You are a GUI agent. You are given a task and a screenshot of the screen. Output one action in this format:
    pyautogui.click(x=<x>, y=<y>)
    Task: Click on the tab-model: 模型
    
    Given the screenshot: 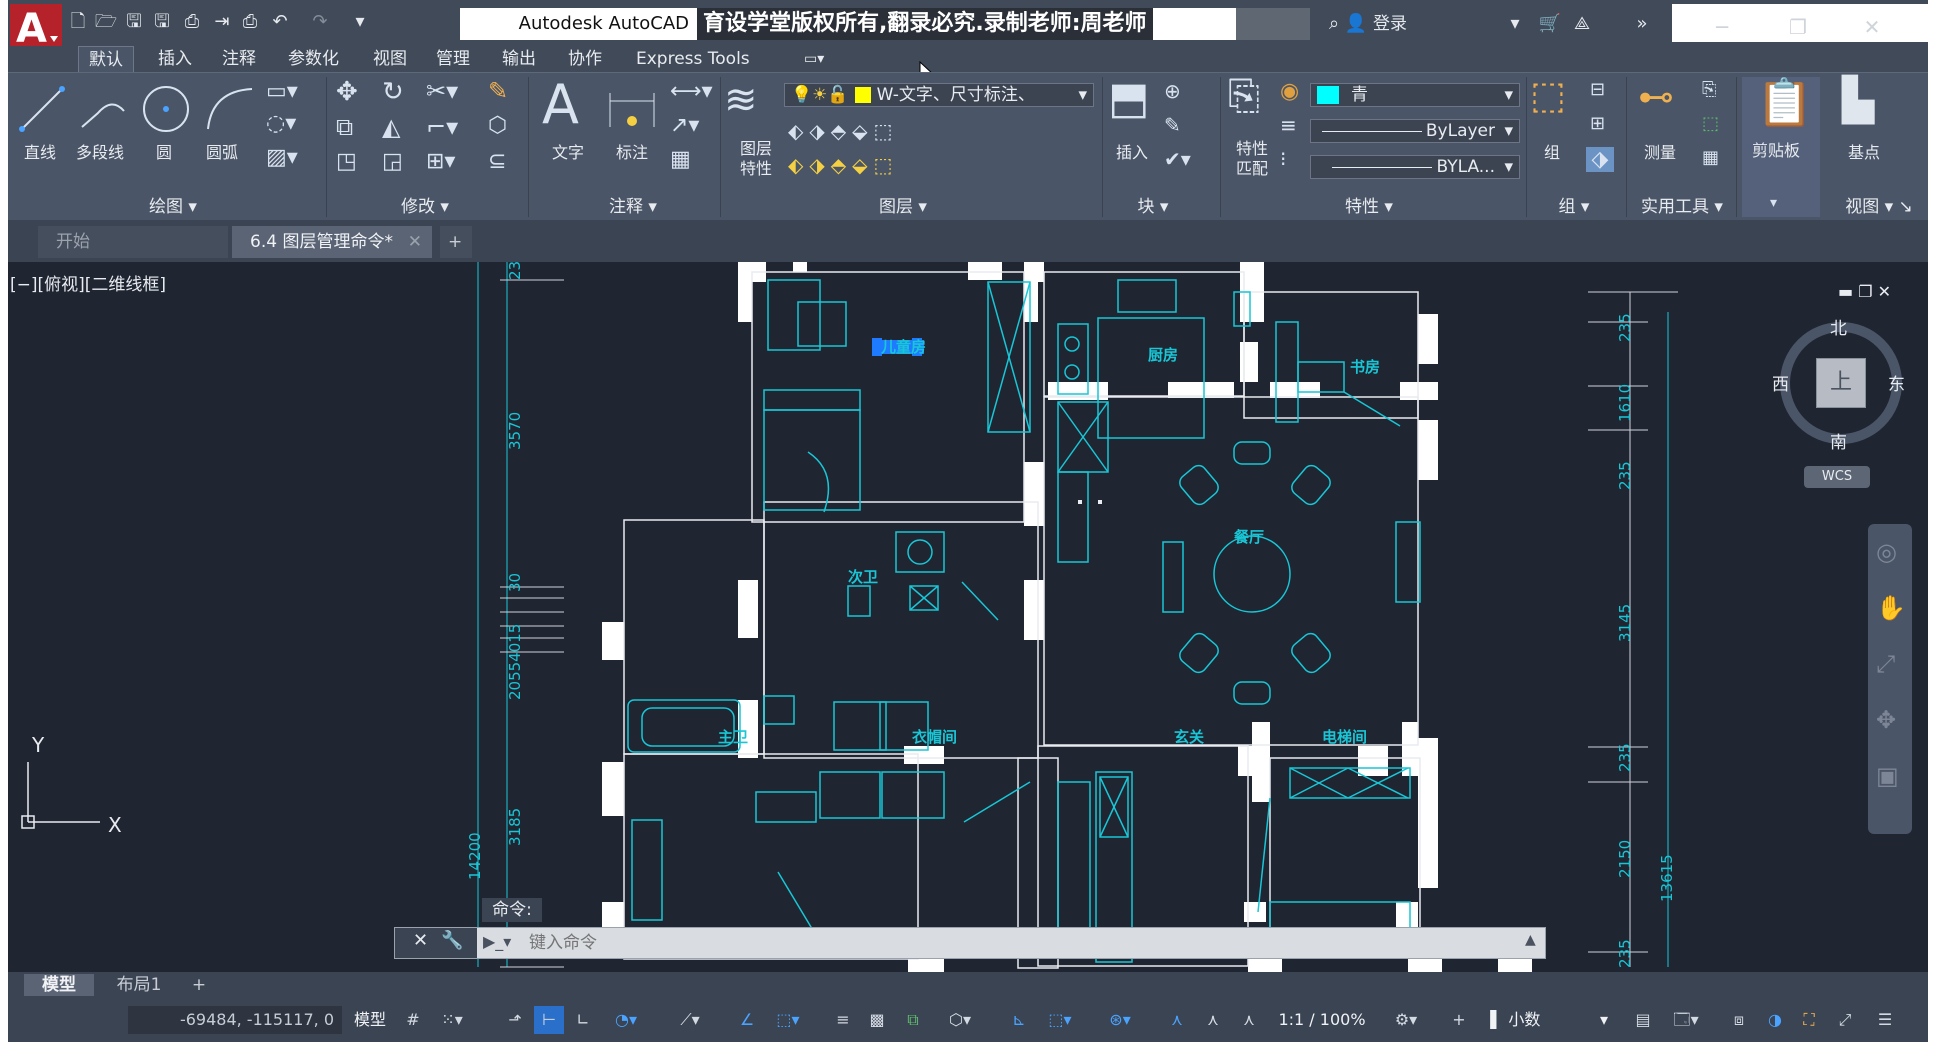 What is the action you would take?
    pyautogui.click(x=59, y=985)
    